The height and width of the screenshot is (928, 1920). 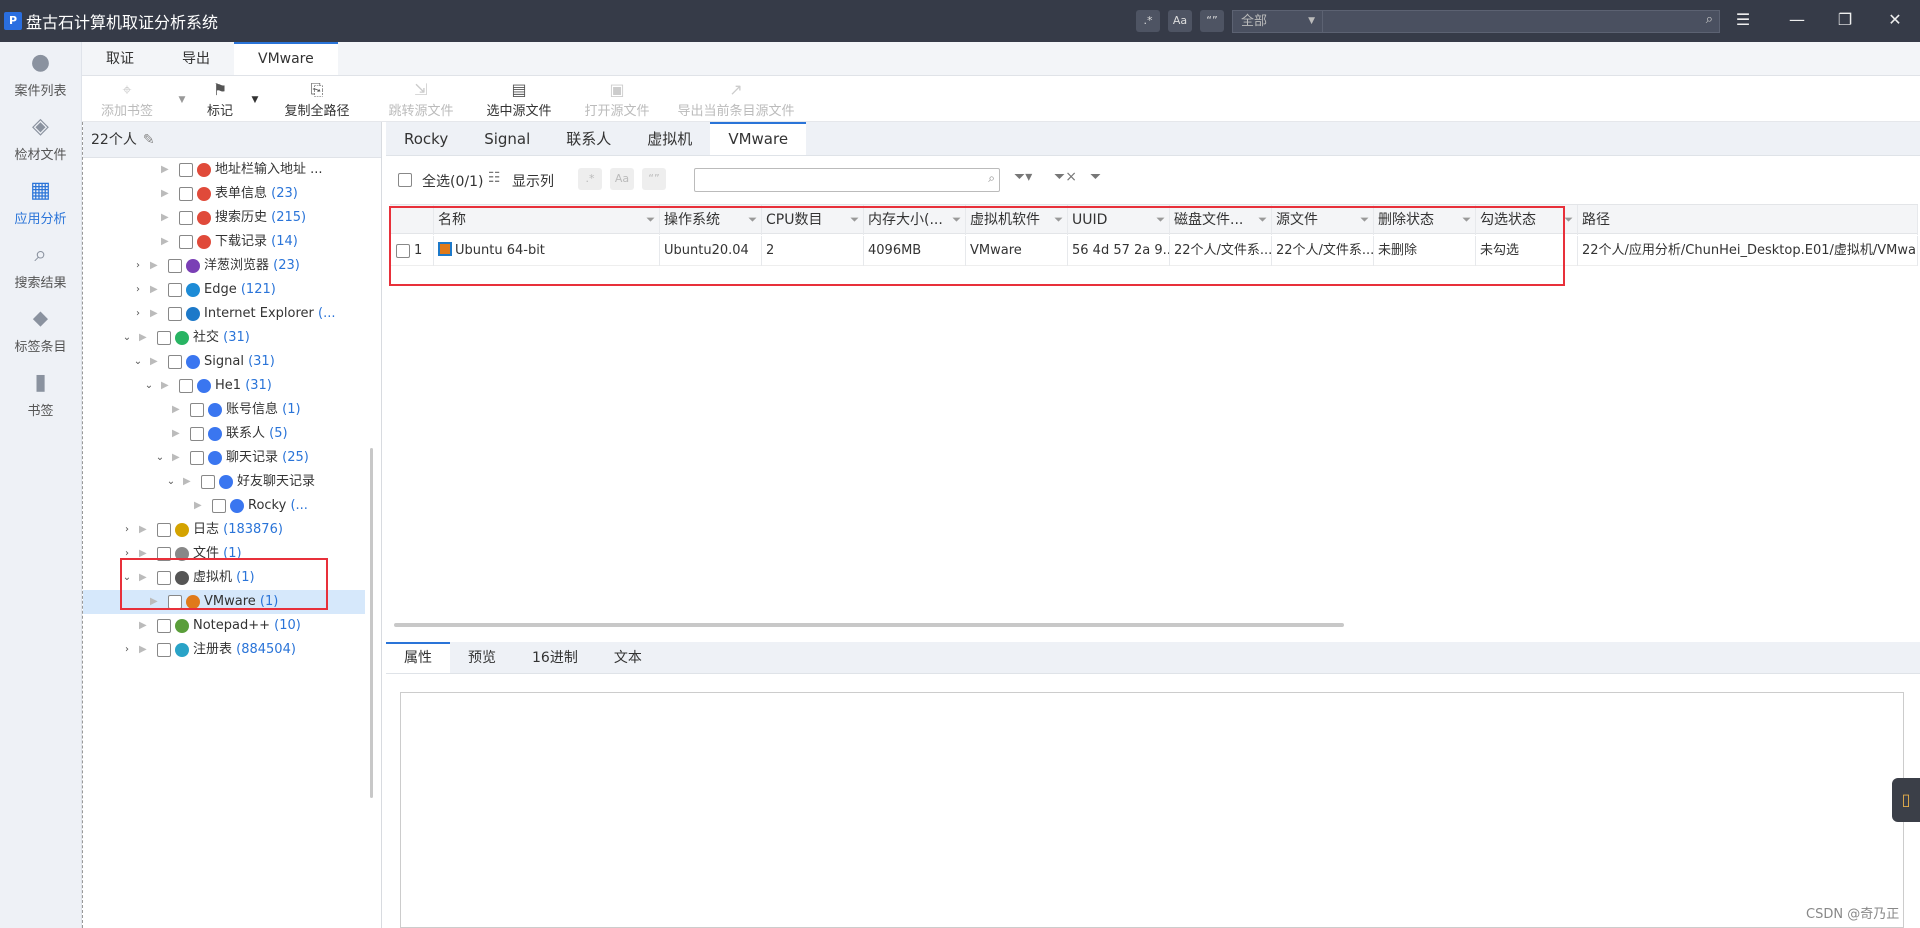 What do you see at coordinates (224, 434) in the screenshot?
I see `tree-item: ▶ 联系人 (5)` at bounding box center [224, 434].